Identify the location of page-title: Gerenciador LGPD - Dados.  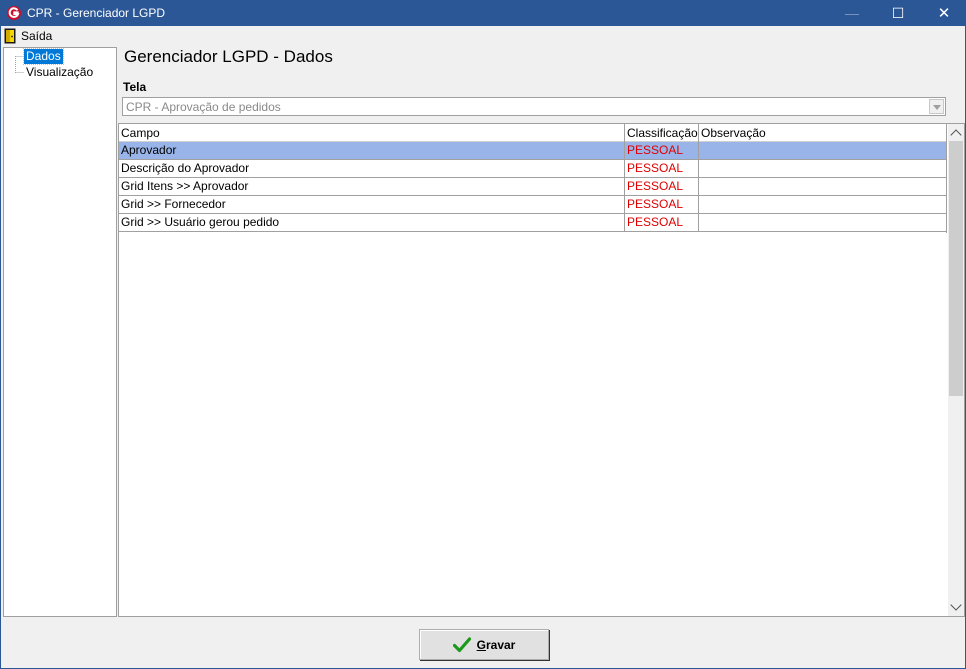
(228, 56).